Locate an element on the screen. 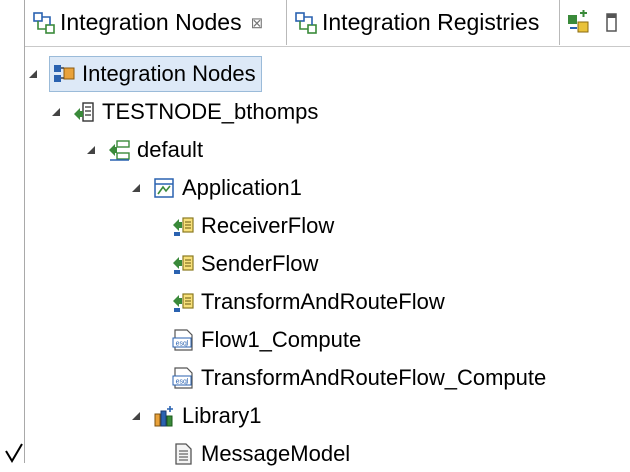  tree-item-integration-nodes: Integration Nodes is located at coordinates (143, 74).